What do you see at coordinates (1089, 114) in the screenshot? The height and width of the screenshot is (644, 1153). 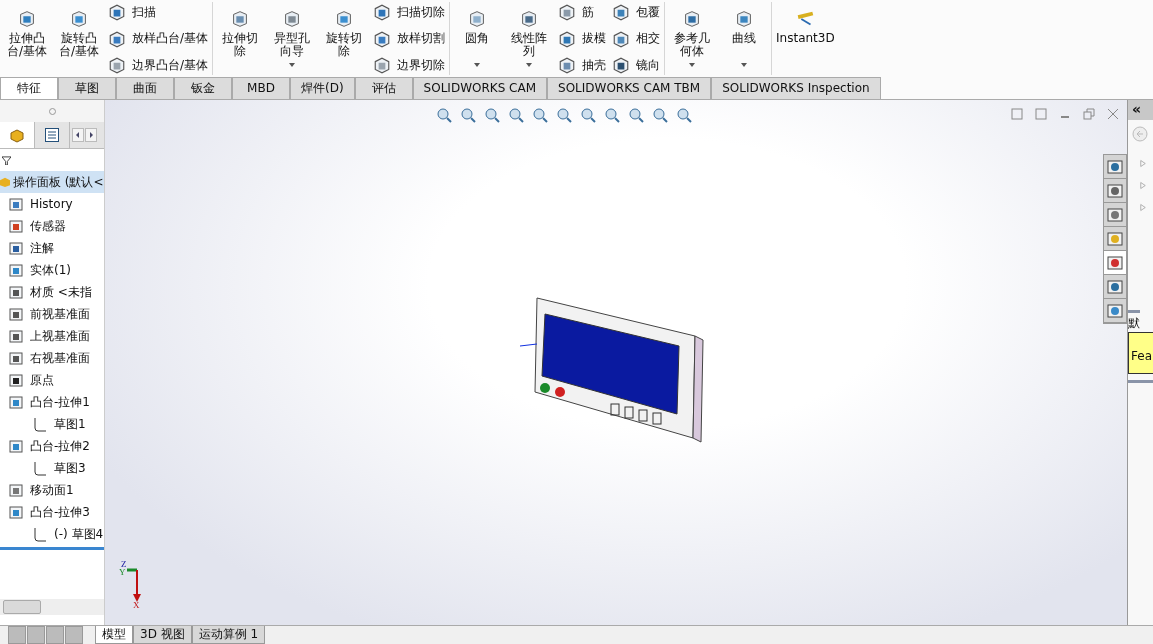 I see `restore-icon` at bounding box center [1089, 114].